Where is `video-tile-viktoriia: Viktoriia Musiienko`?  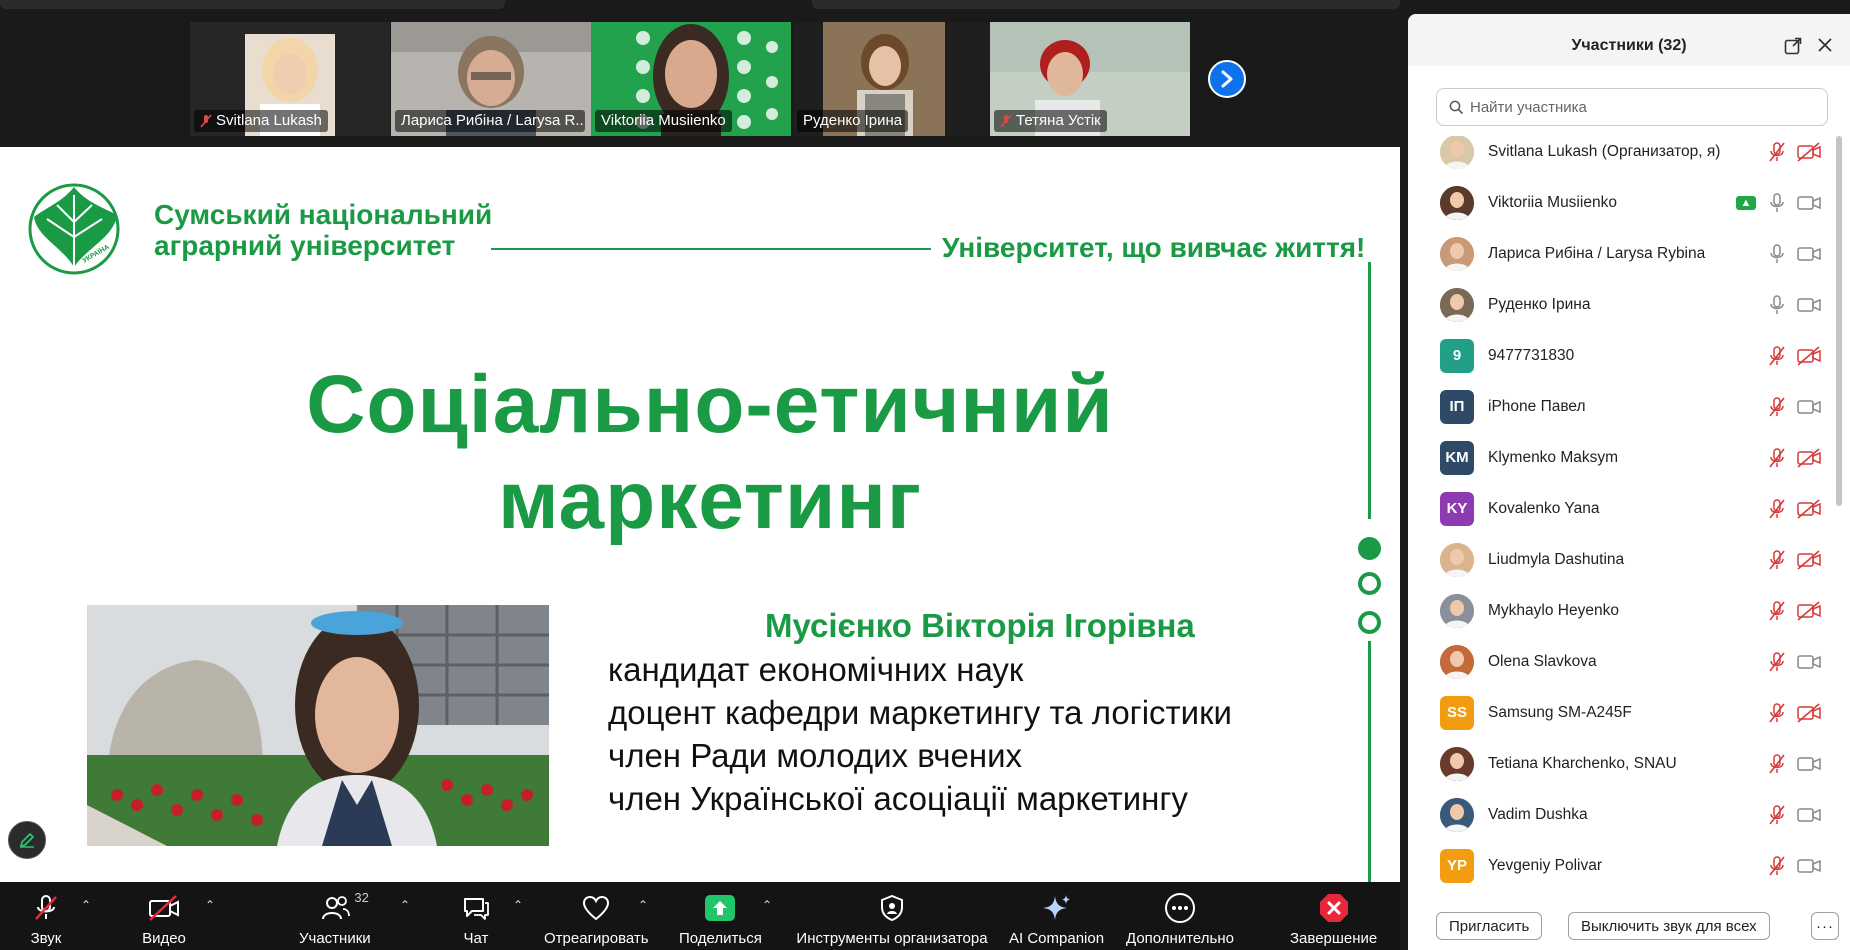 video-tile-viktoriia: Viktoriia Musiienko is located at coordinates (691, 79).